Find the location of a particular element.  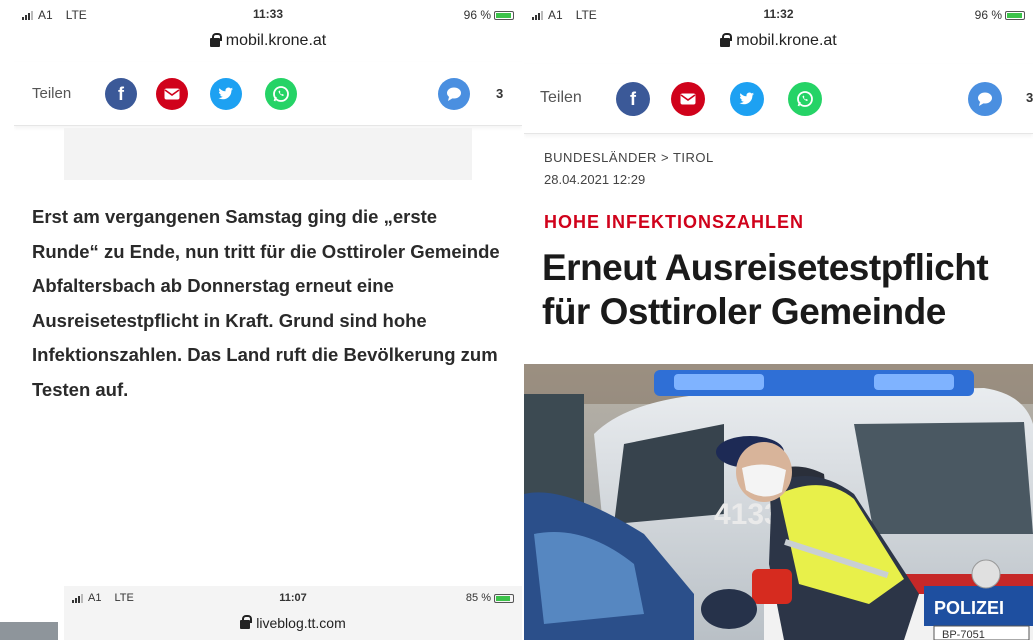

bottom-screenshot: A1 LTE 11:07 85 % liveblog.tt.com is located at coordinates (293, 613).